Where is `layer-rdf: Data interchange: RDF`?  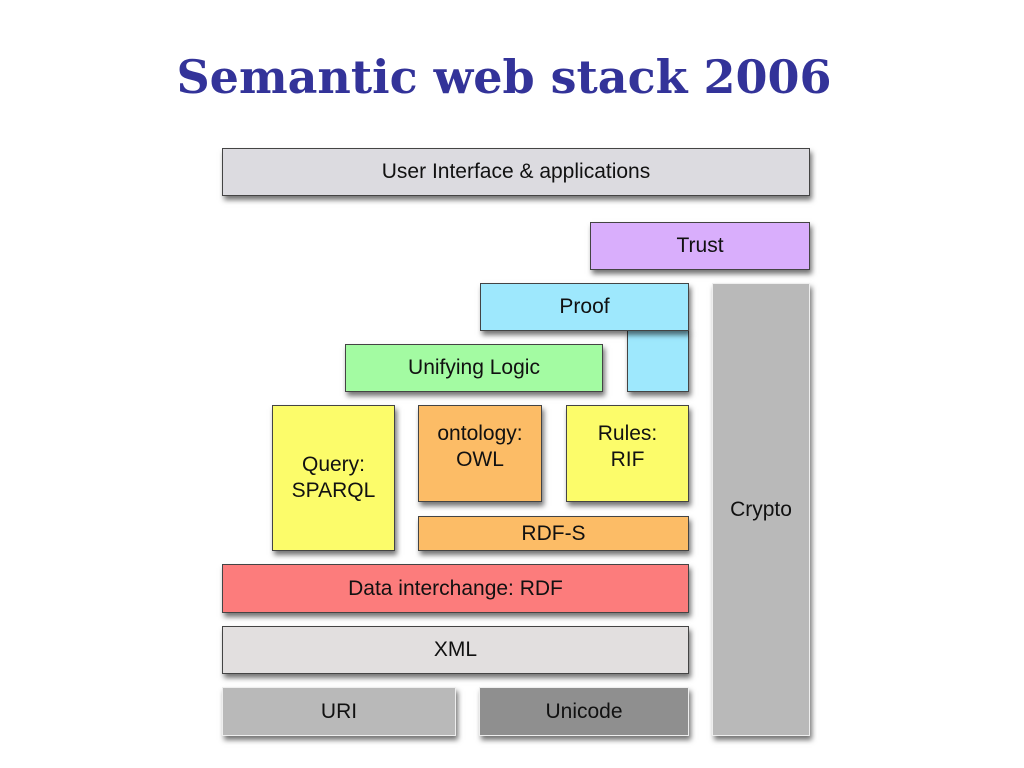 layer-rdf: Data interchange: RDF is located at coordinates (455, 588).